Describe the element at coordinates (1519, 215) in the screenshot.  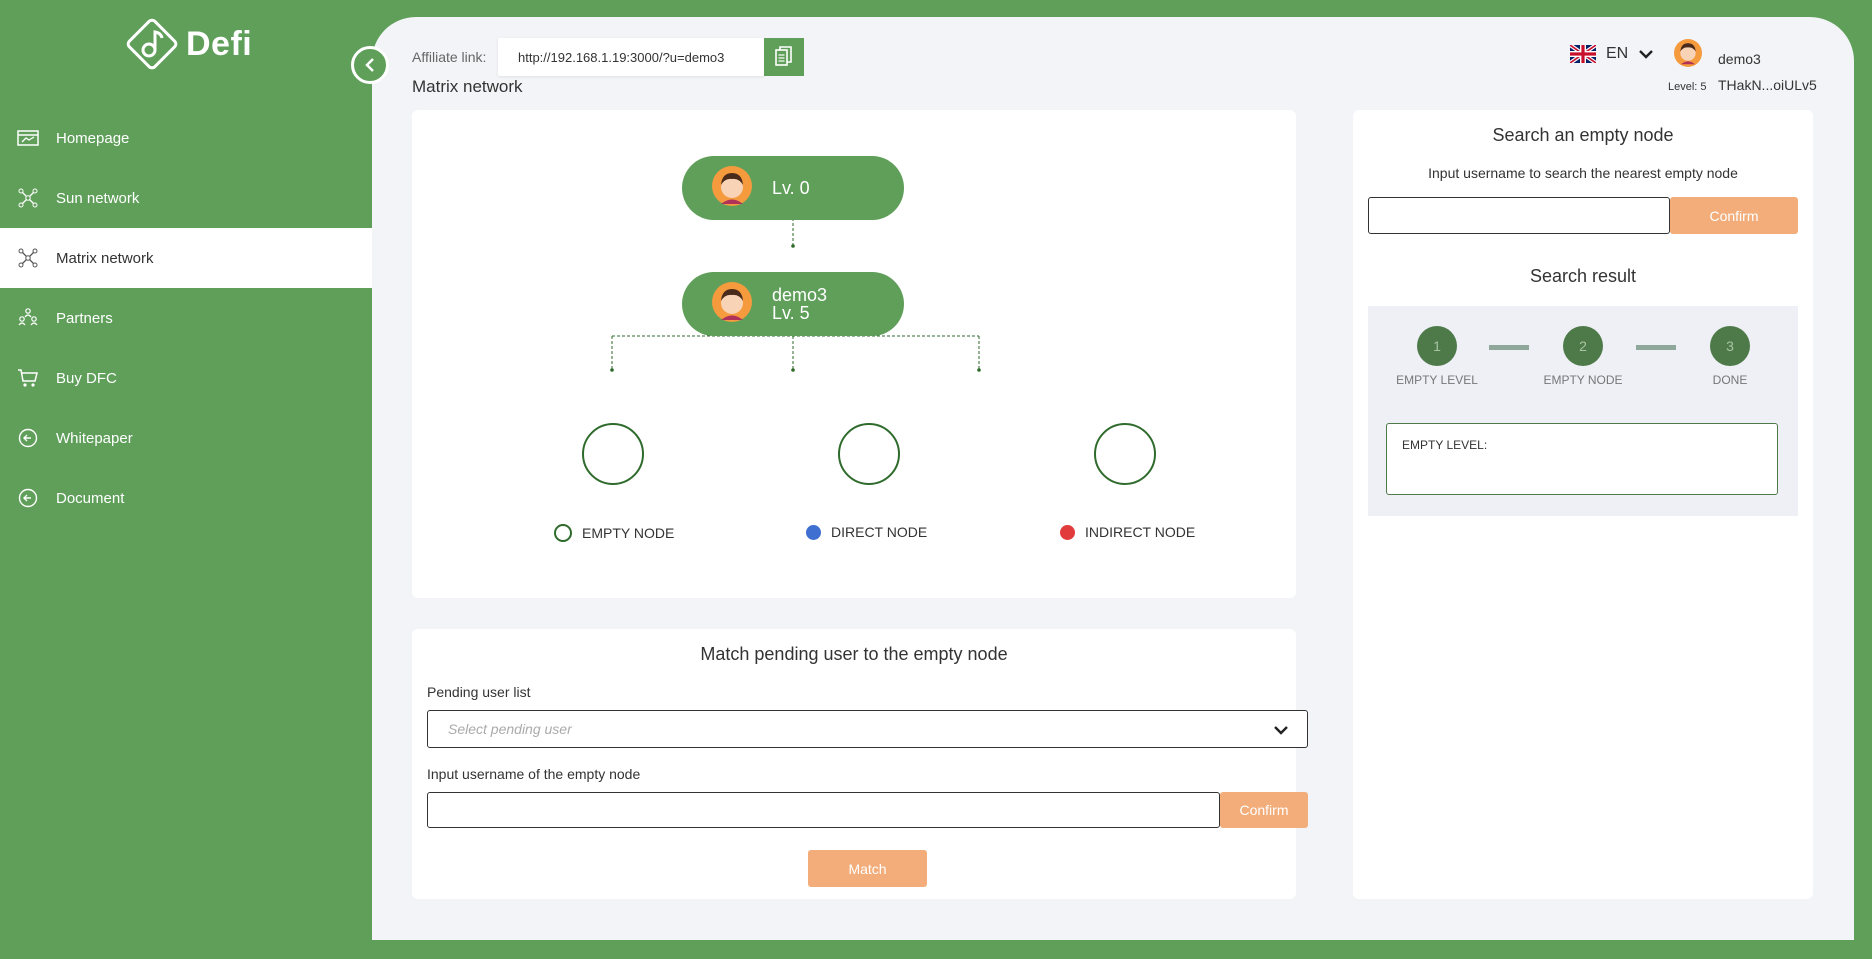
I see `search-username-input` at that location.